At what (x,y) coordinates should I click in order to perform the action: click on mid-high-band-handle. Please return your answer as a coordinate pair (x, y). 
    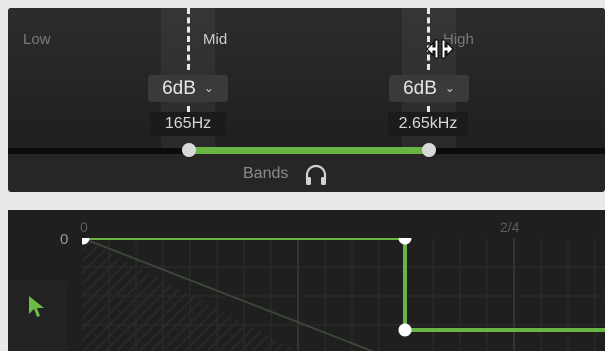
    Looking at the image, I should click on (429, 150).